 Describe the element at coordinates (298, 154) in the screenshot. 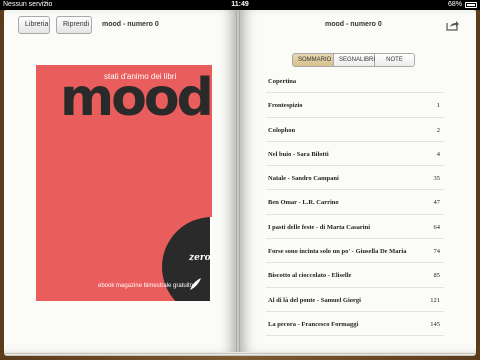

I see `toc-item-title: Nel buio - Sara Bilotti` at that location.